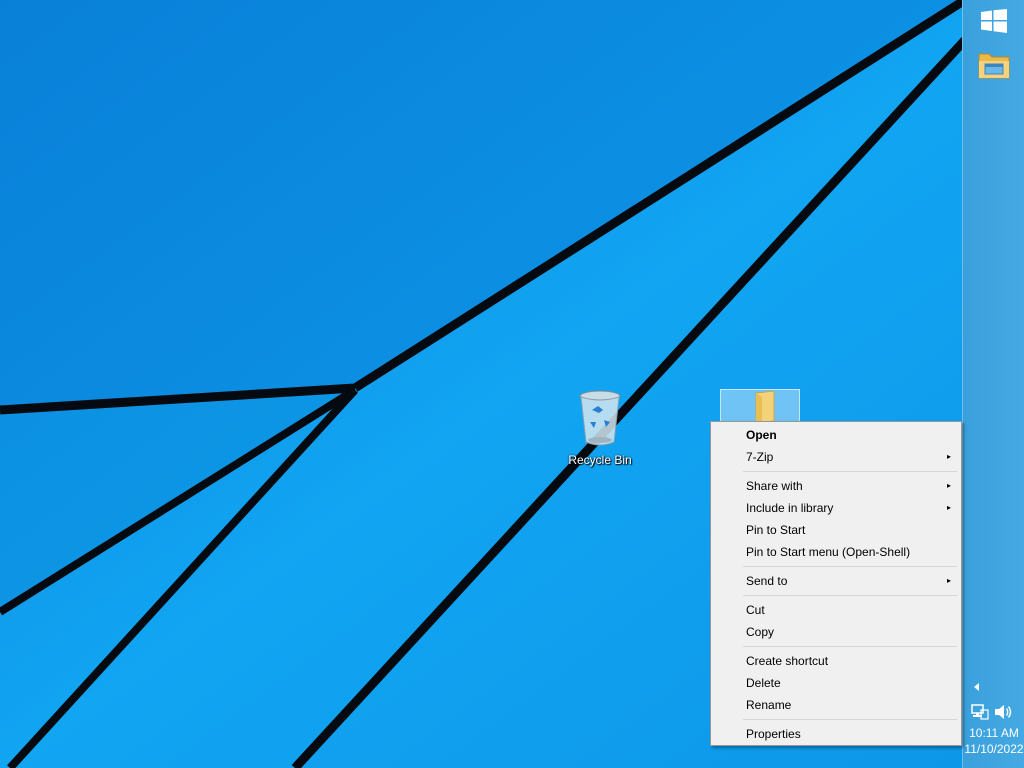 The width and height of the screenshot is (1024, 768). I want to click on menu-item-rename: Rename, so click(836, 705).